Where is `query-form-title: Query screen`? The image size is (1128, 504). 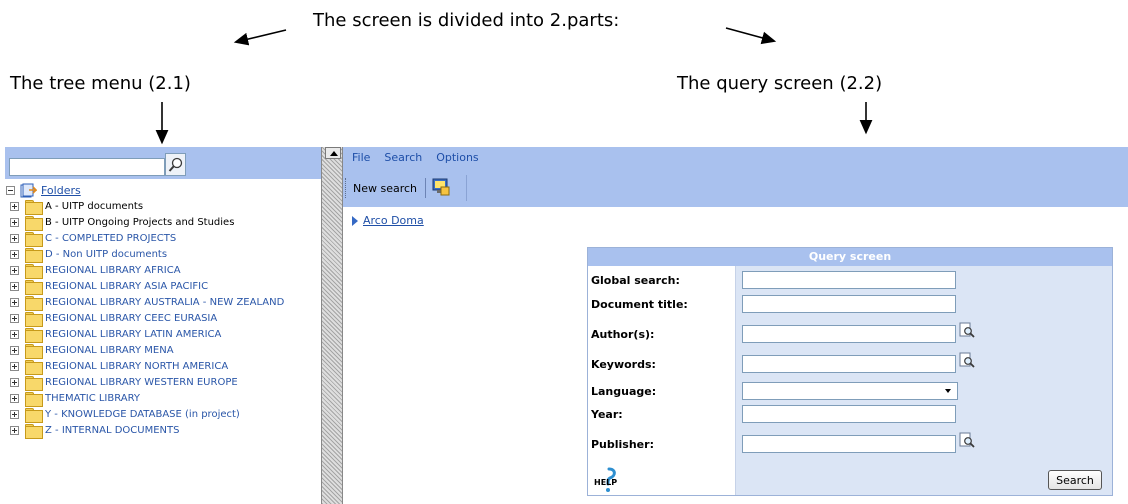 query-form-title: Query screen is located at coordinates (850, 257).